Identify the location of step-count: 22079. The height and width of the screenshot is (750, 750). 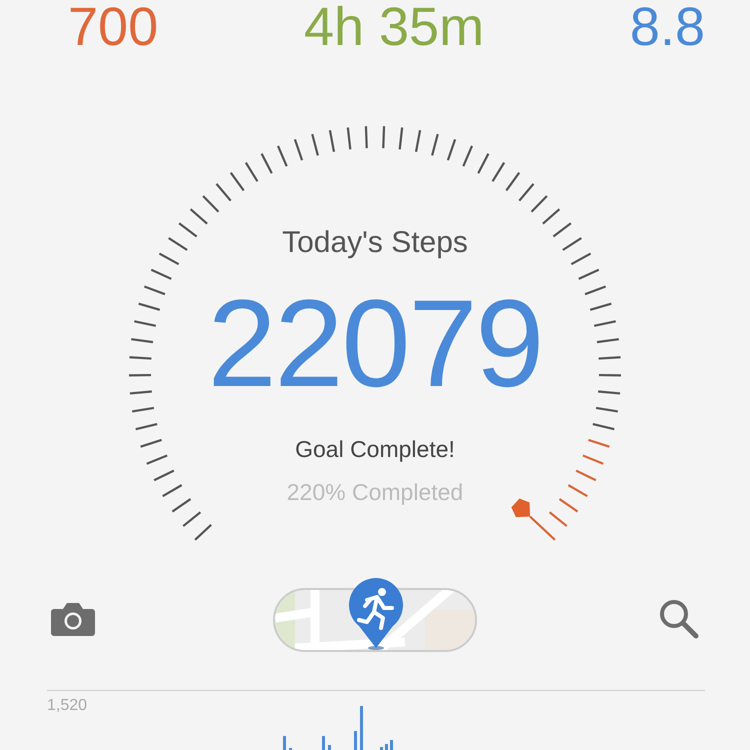
(375, 344).